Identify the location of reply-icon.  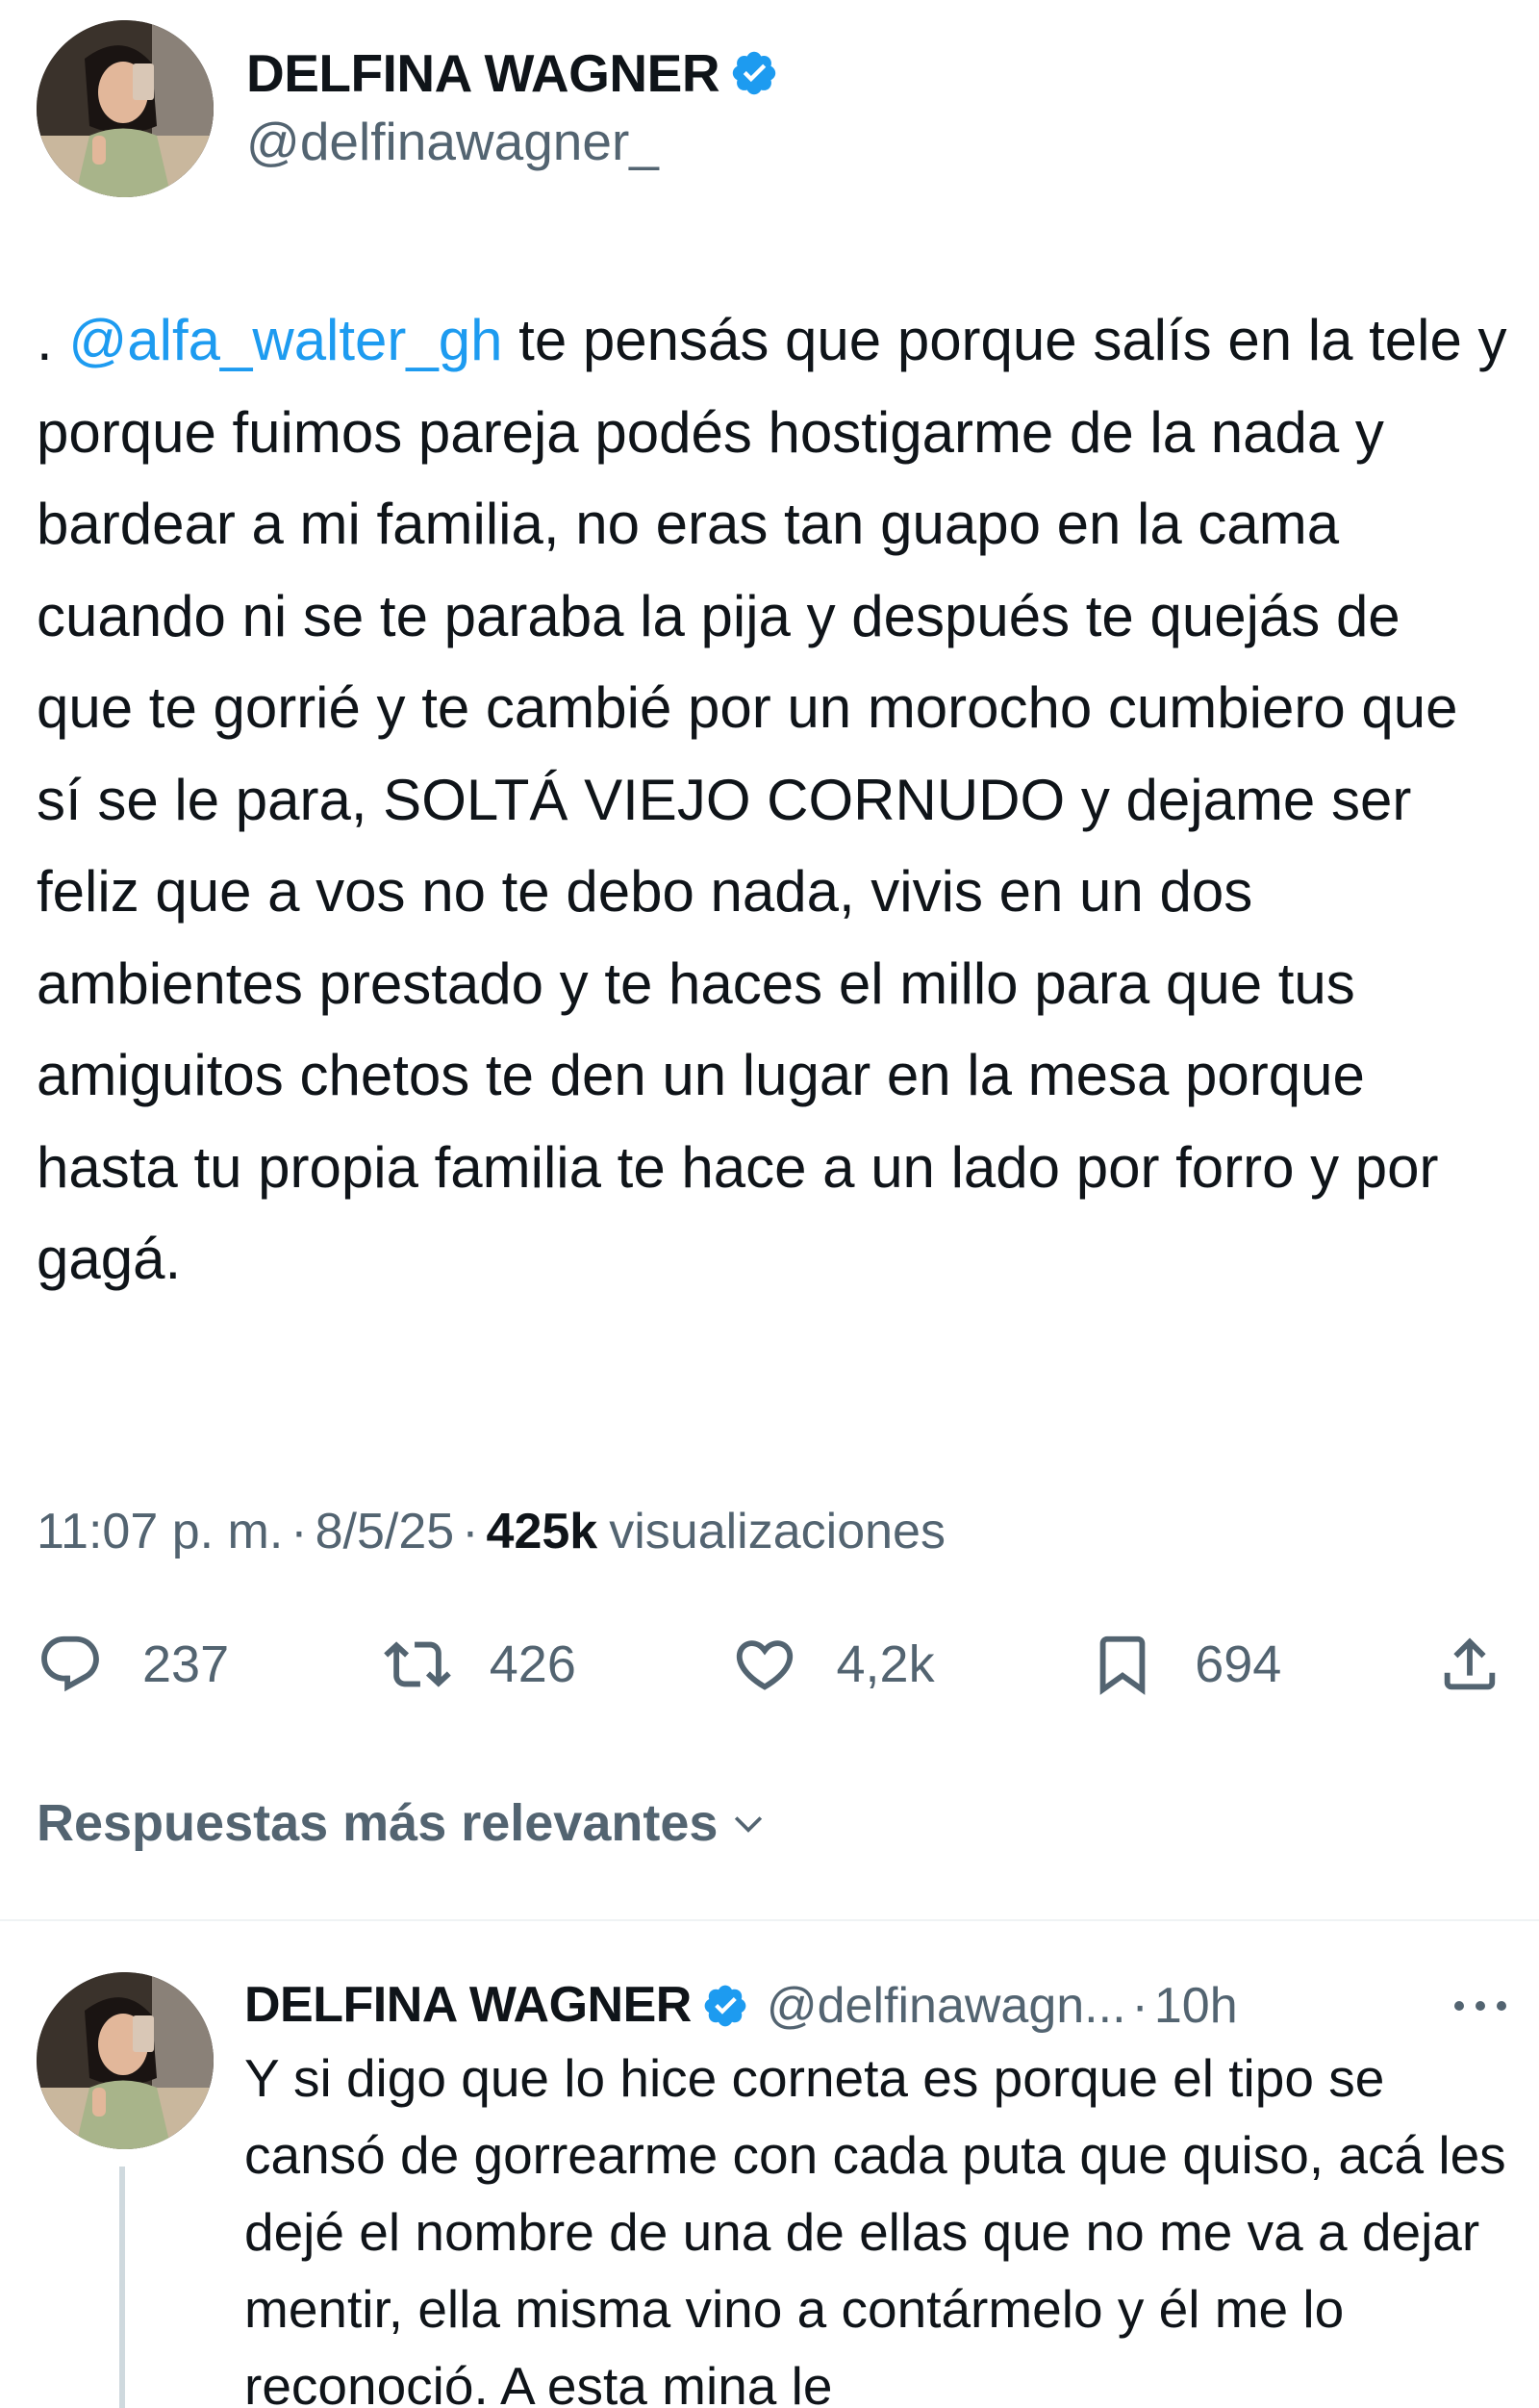
(70, 1663).